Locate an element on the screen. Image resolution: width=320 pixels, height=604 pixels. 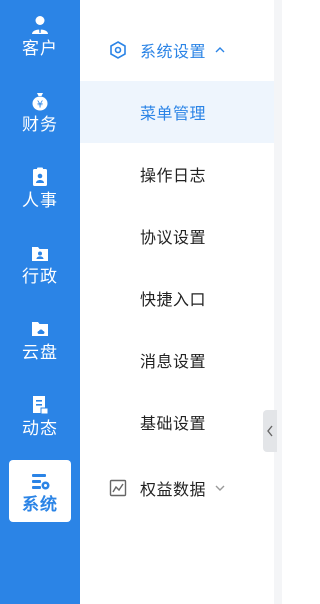
menu-item-operation-log: 操作日志 is located at coordinates (177, 174).